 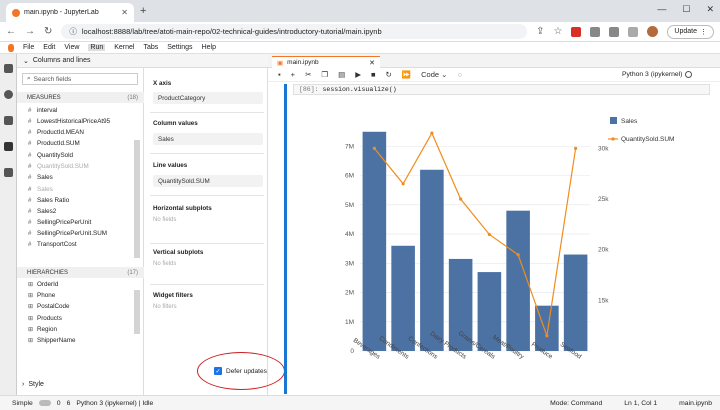 I want to click on folder-icon, so click(x=8, y=68).